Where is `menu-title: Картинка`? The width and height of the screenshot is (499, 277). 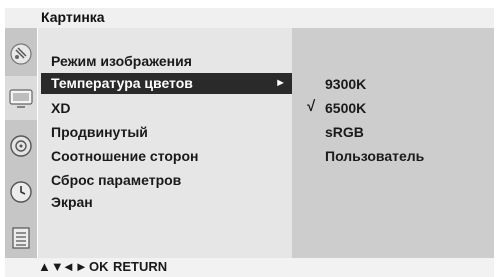 menu-title: Картинка is located at coordinates (73, 17).